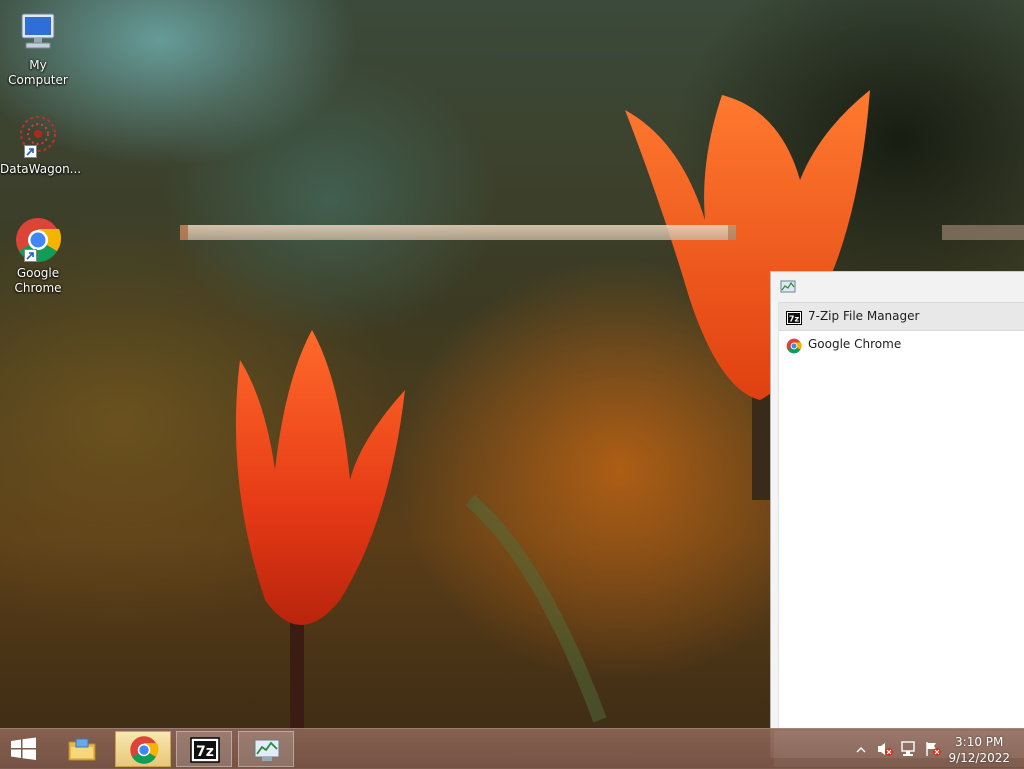 The width and height of the screenshot is (1024, 769). I want to click on jump-list-item-label: Google Chrome, so click(855, 344).